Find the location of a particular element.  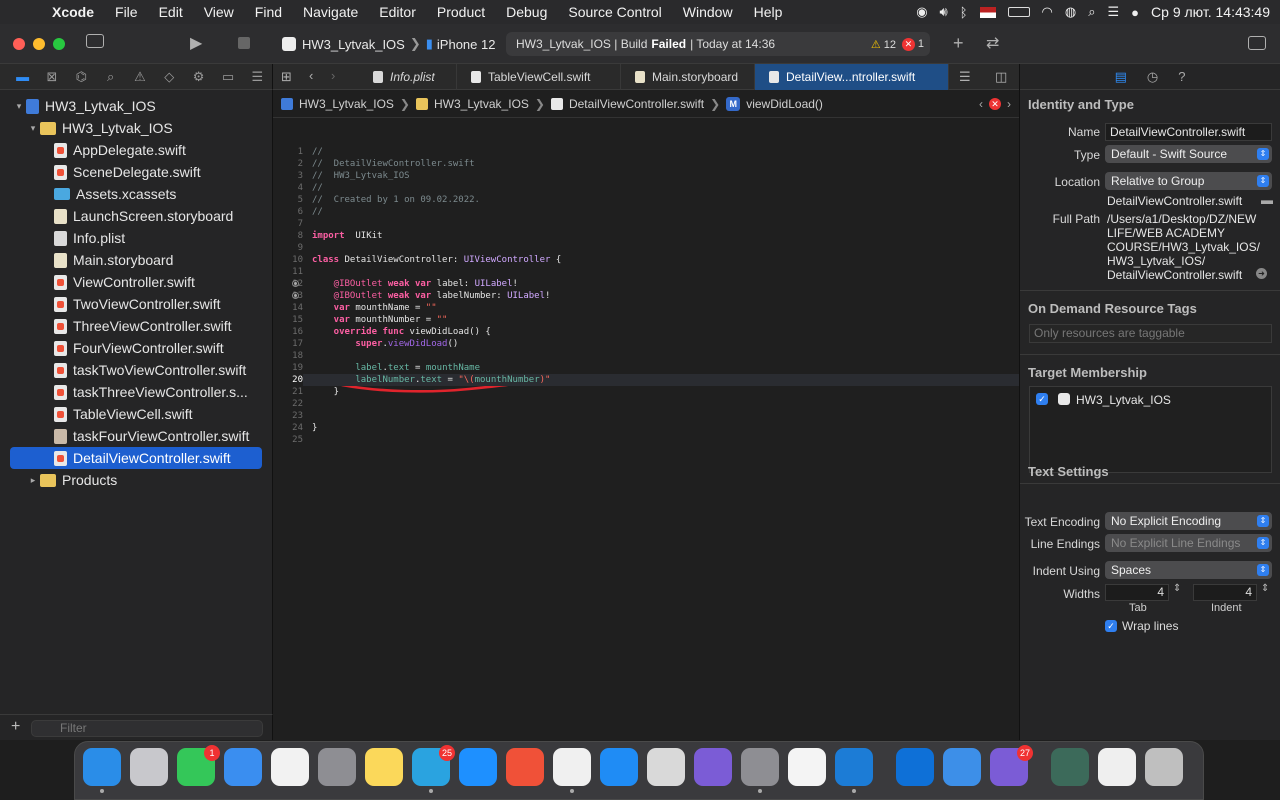

line-number: 21 is located at coordinates (288, 392).